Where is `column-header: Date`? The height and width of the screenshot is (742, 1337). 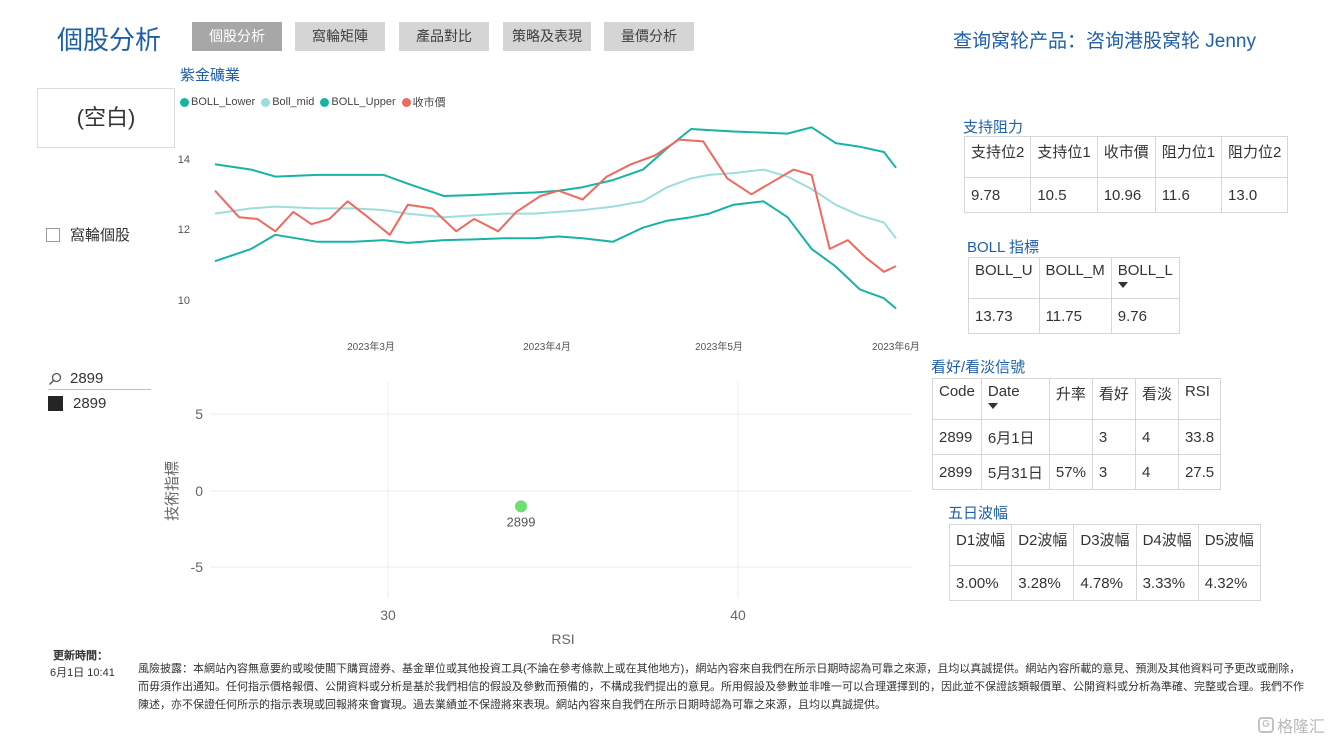 column-header: Date is located at coordinates (1015, 399).